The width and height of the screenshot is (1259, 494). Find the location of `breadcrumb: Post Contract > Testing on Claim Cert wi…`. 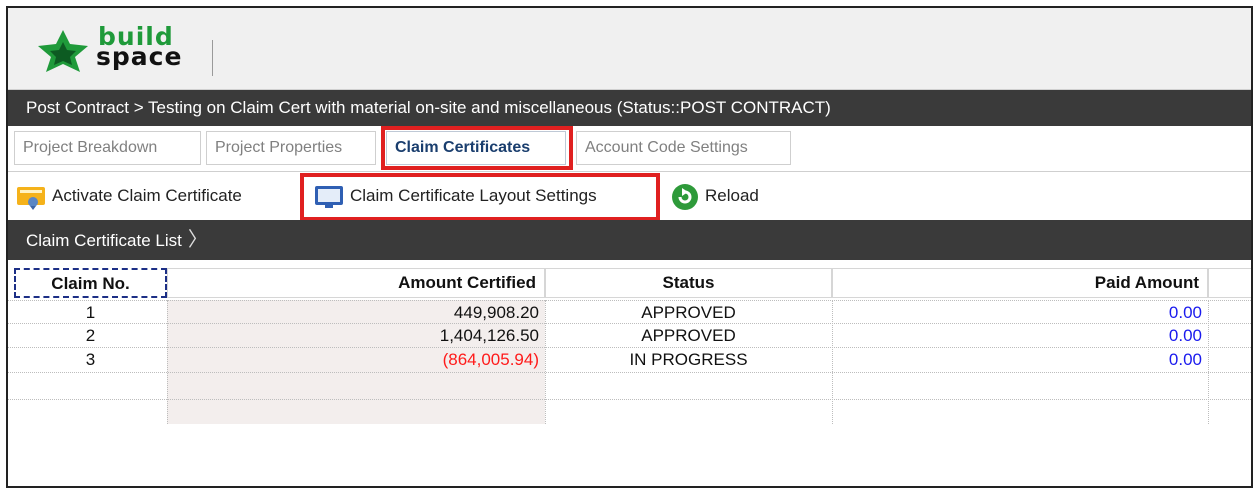

breadcrumb: Post Contract > Testing on Claim Cert wi… is located at coordinates (629, 108).